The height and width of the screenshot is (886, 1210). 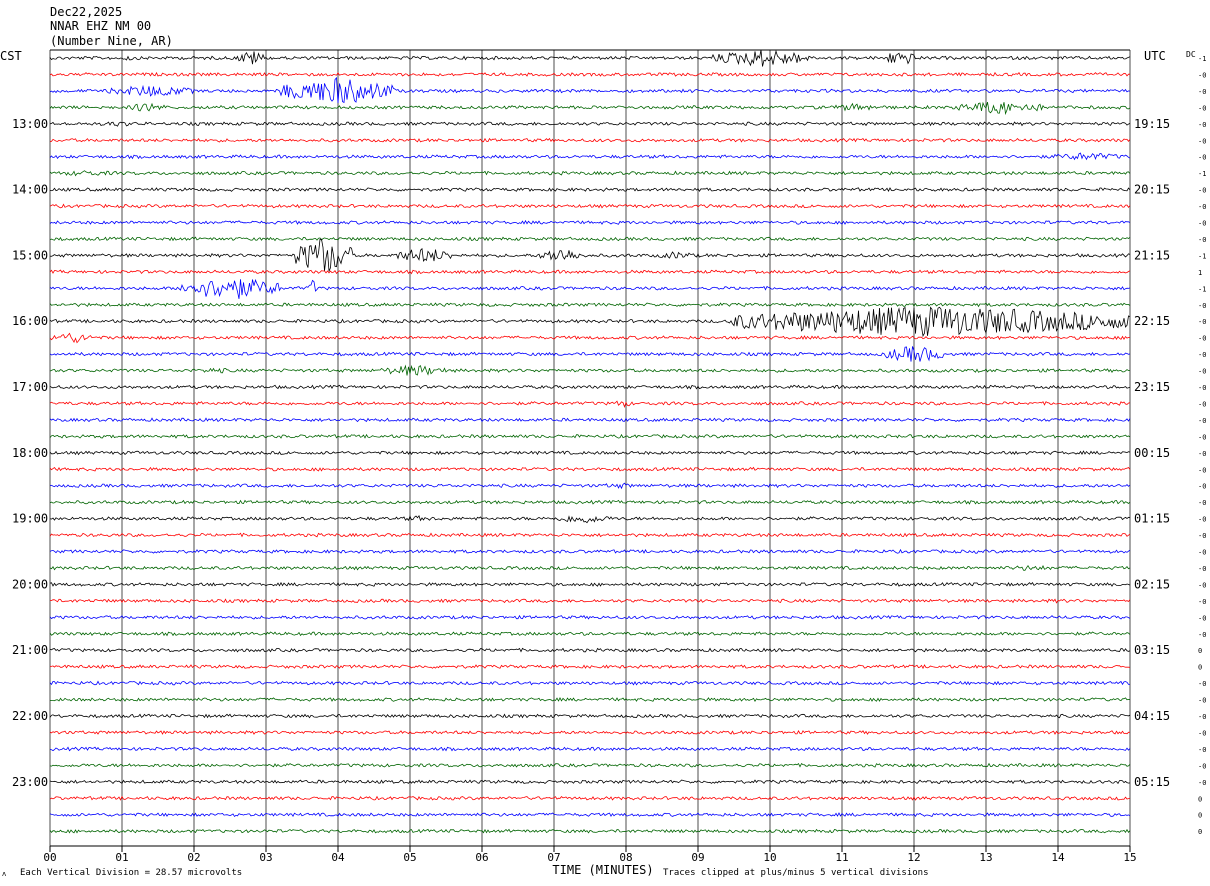 I want to click on x-tick-label: 05, so click(x=409, y=857).